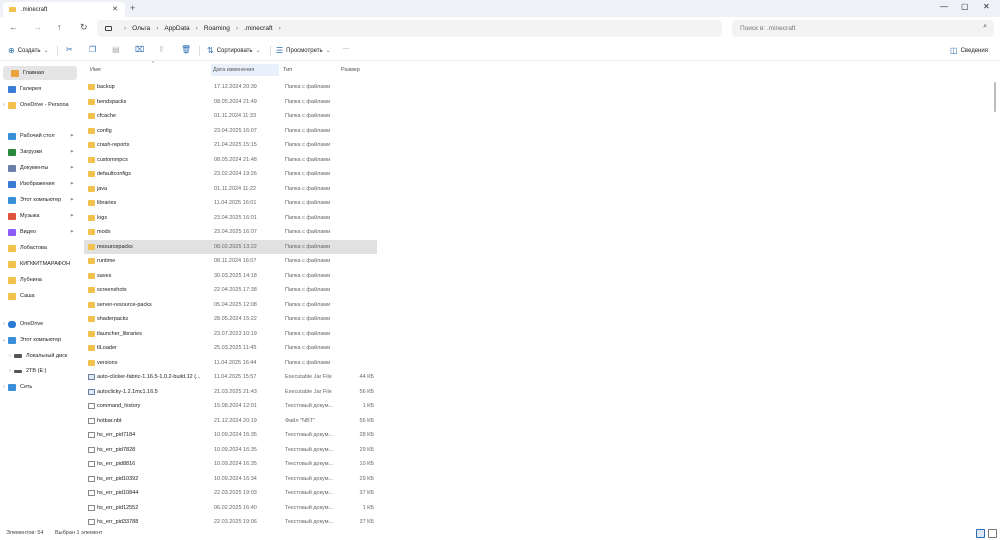 This screenshot has width=1000, height=540. I want to click on sidebar-item-video: Видео ✦, so click(40, 232).